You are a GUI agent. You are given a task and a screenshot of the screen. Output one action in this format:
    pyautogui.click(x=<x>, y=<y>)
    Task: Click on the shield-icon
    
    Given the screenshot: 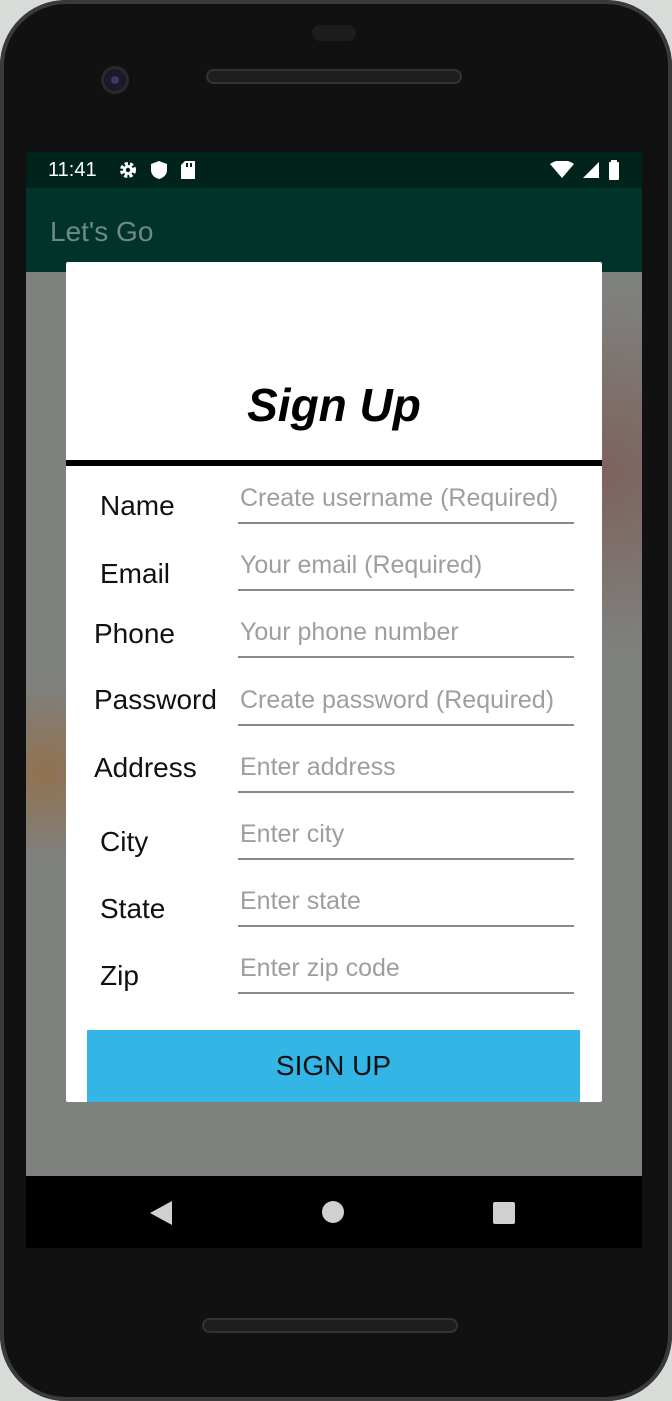 What is the action you would take?
    pyautogui.click(x=159, y=172)
    